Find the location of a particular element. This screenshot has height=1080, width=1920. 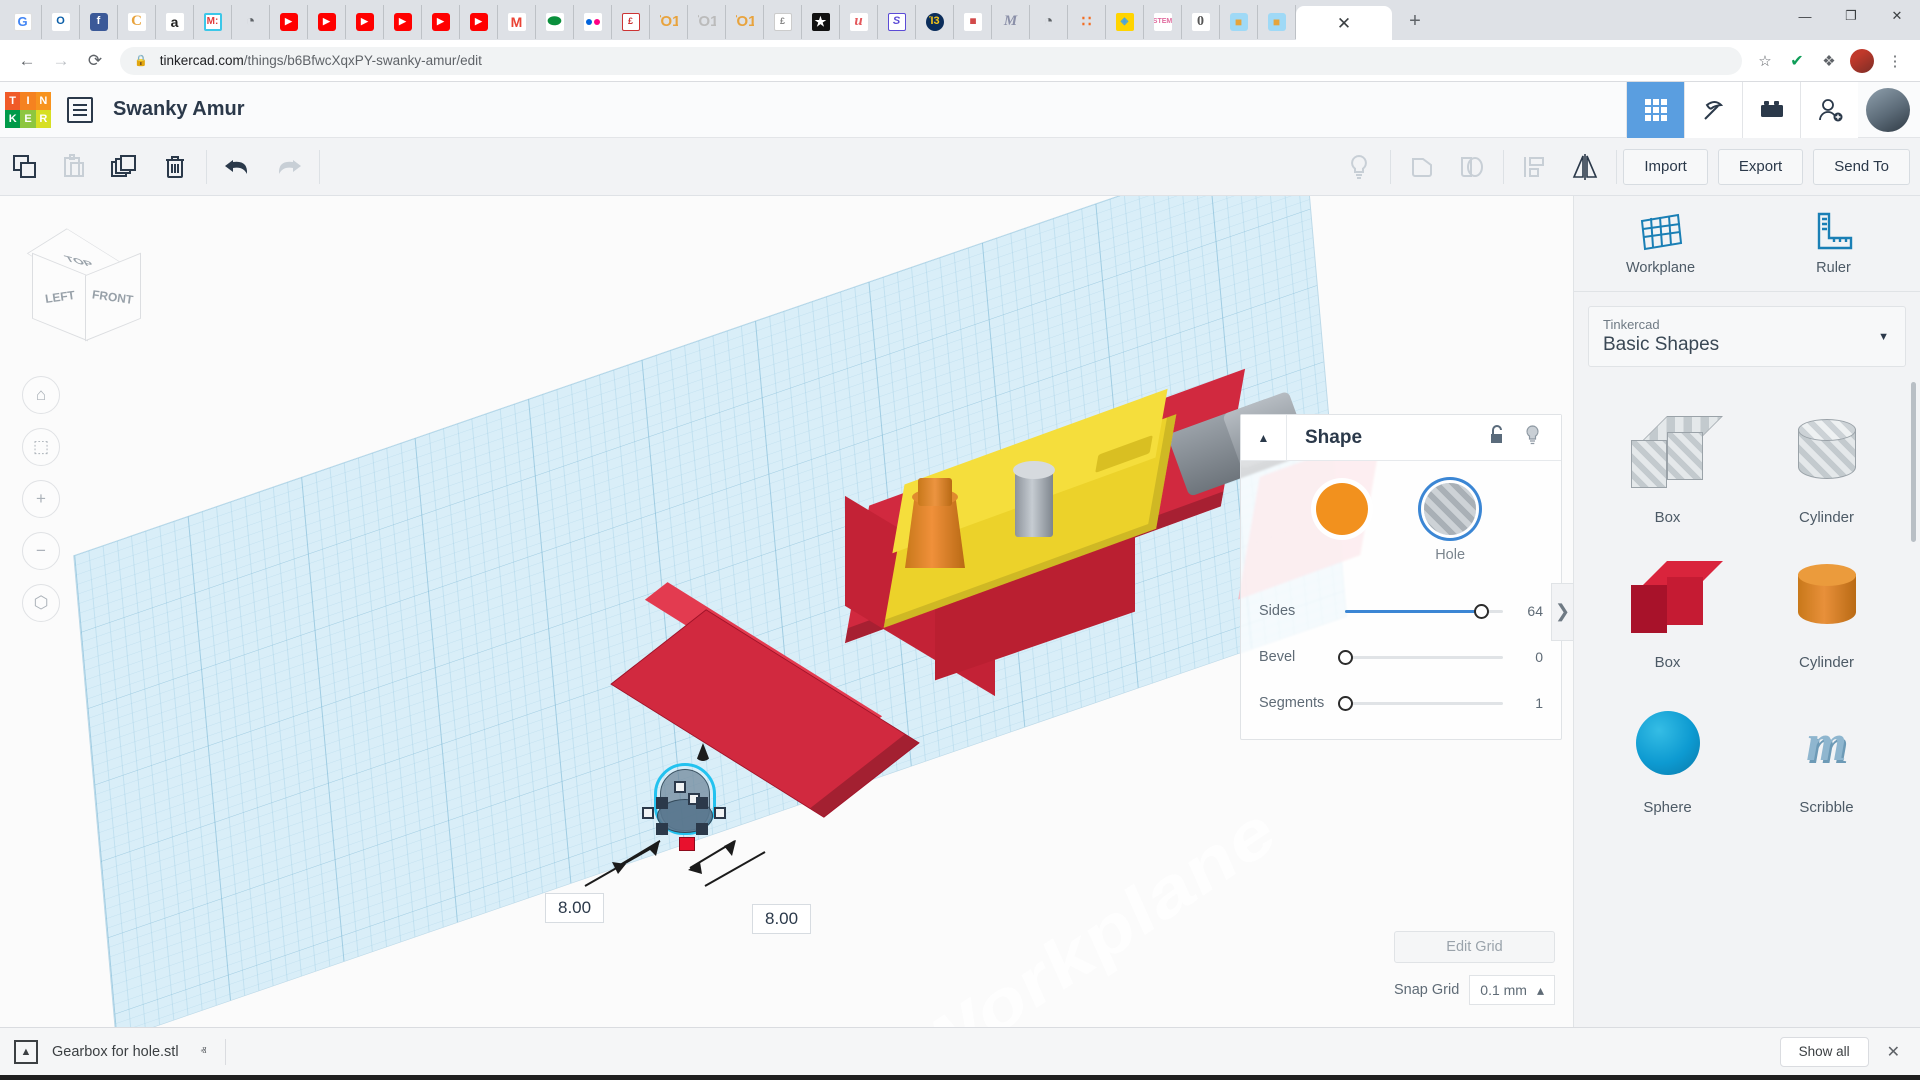

dimension-label-y: 8.00 is located at coordinates (782, 919).